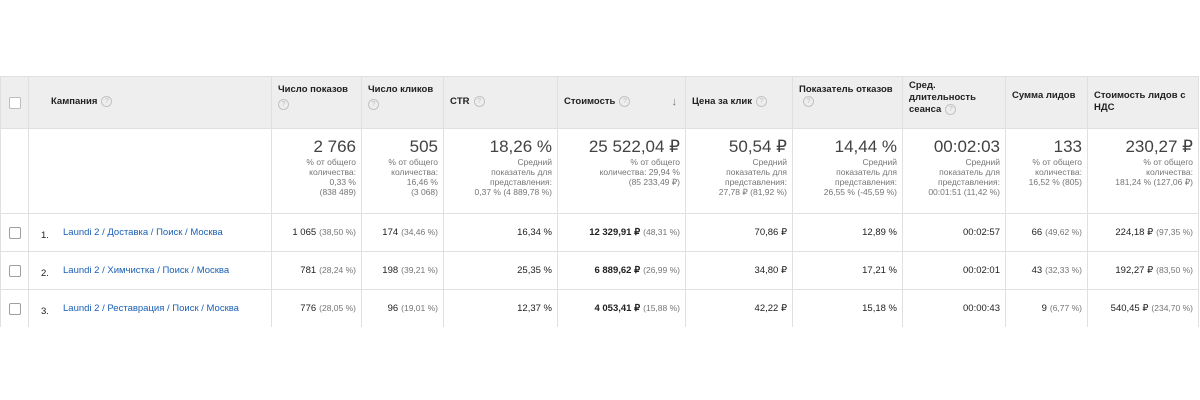 This screenshot has width=1200, height=400. What do you see at coordinates (158, 308) in the screenshot?
I see `campaign-link: Laundi 2 / Реставрация / Поиск / Москва` at bounding box center [158, 308].